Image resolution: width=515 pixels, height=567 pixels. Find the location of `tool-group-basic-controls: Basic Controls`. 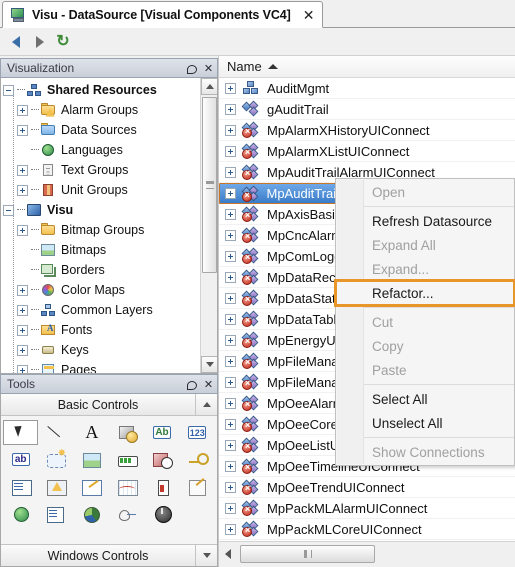

tool-group-basic-controls: Basic Controls is located at coordinates (109, 405).